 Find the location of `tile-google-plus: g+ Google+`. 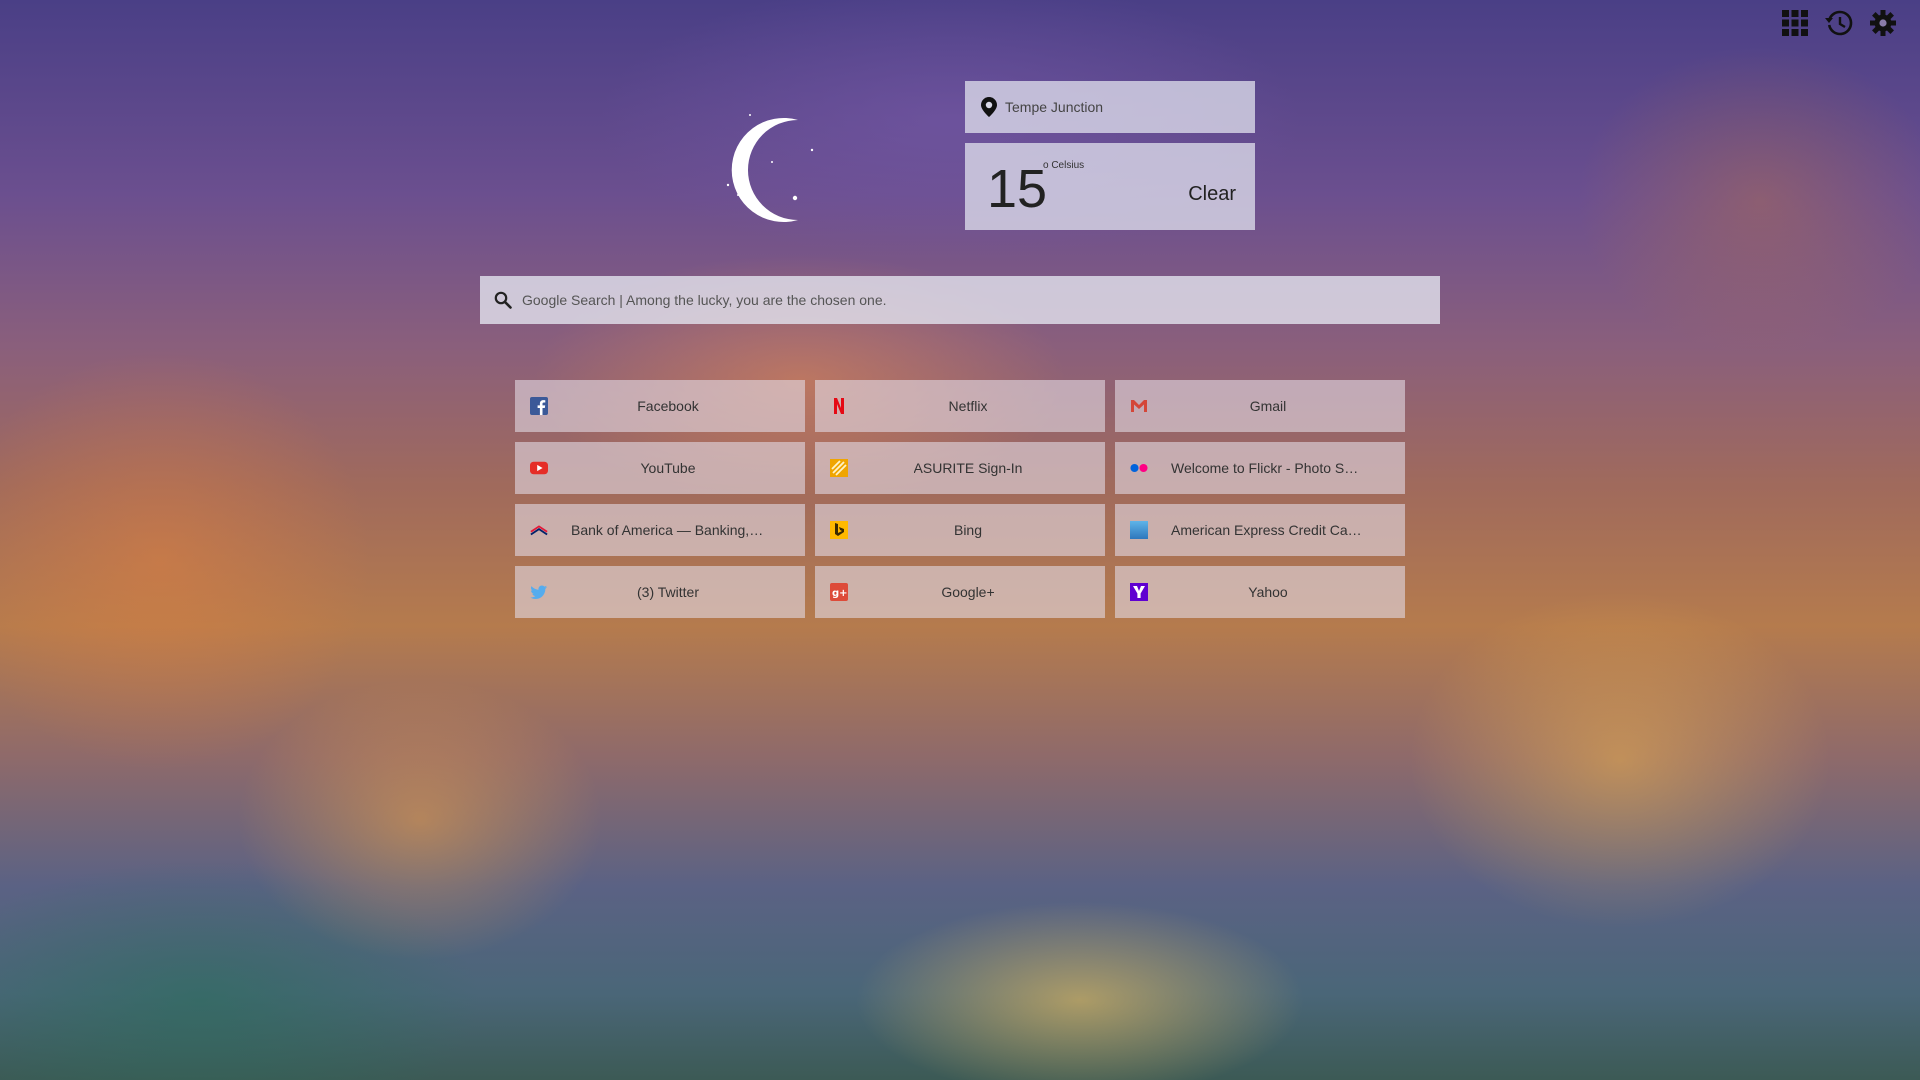

tile-google-plus: g+ Google+ is located at coordinates (960, 592).